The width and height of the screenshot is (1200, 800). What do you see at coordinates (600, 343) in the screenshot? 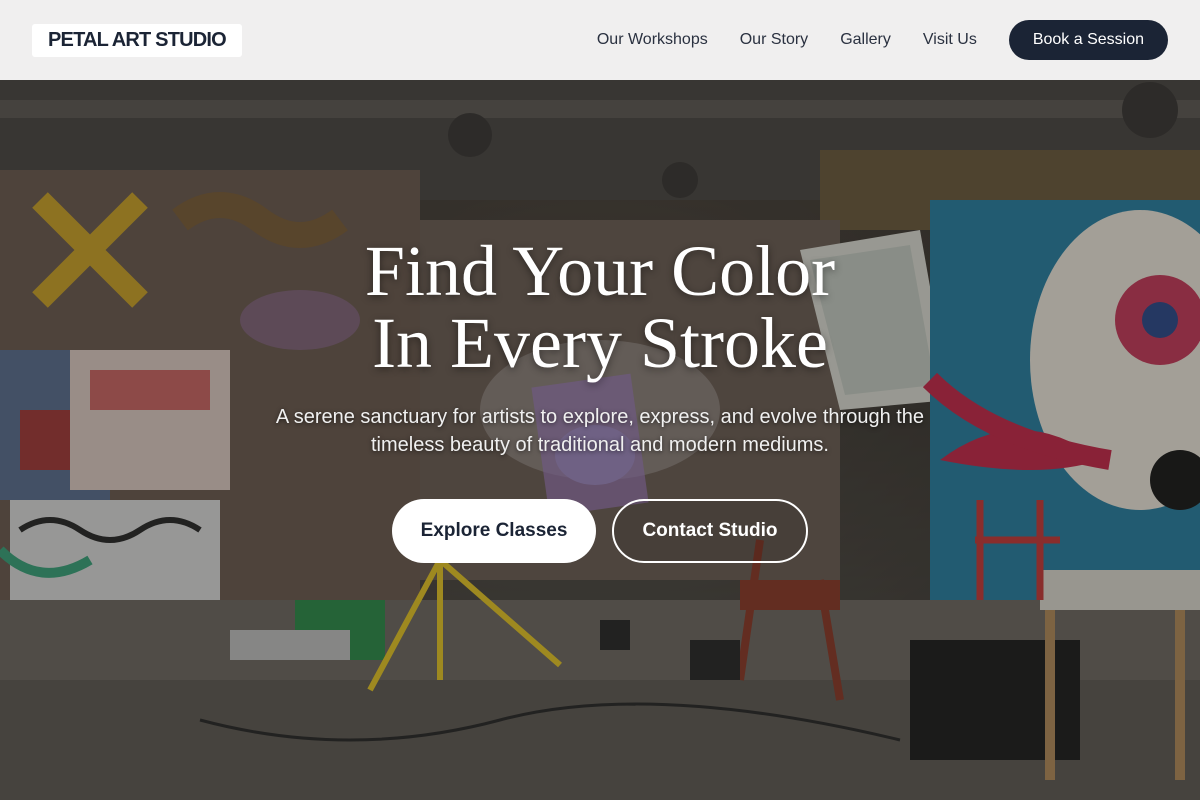
I see `hero-headline-line2: In Every Stroke` at bounding box center [600, 343].